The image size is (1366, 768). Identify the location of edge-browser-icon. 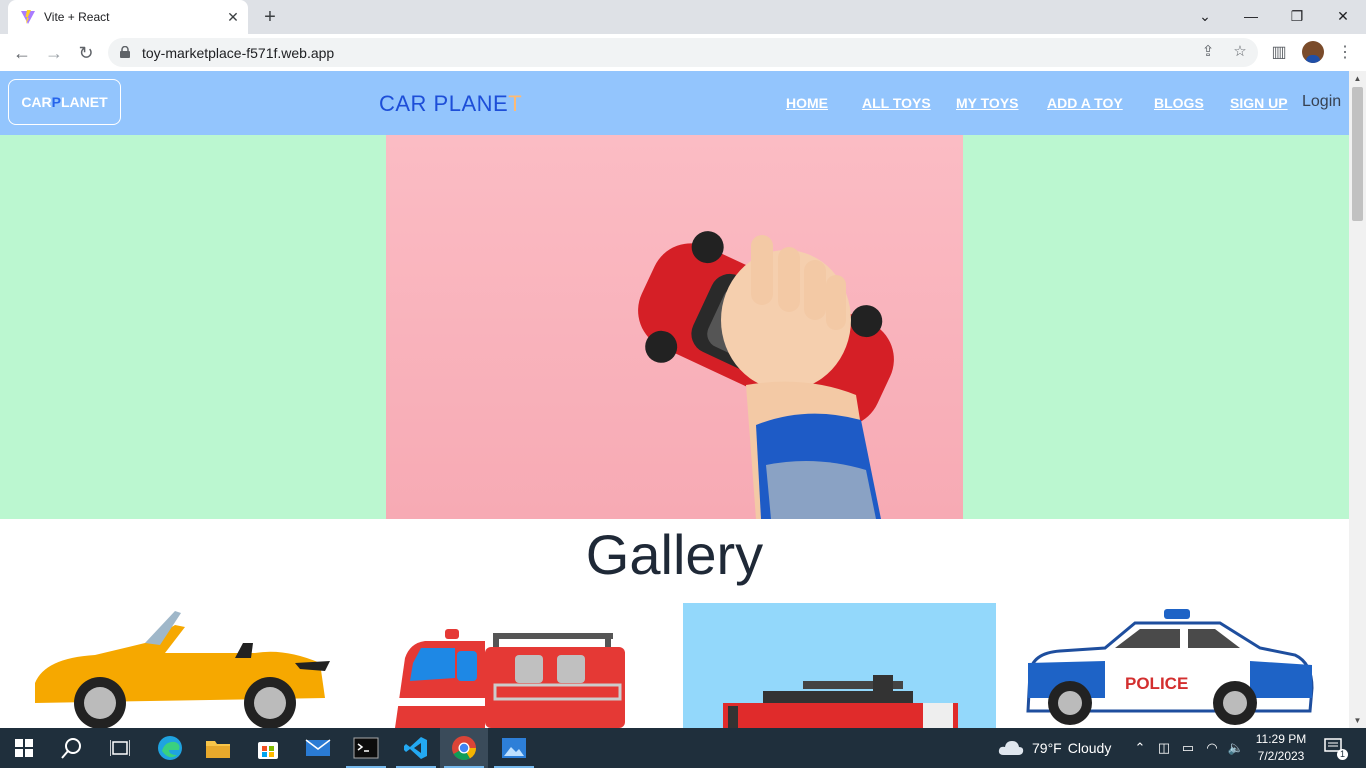
(170, 748).